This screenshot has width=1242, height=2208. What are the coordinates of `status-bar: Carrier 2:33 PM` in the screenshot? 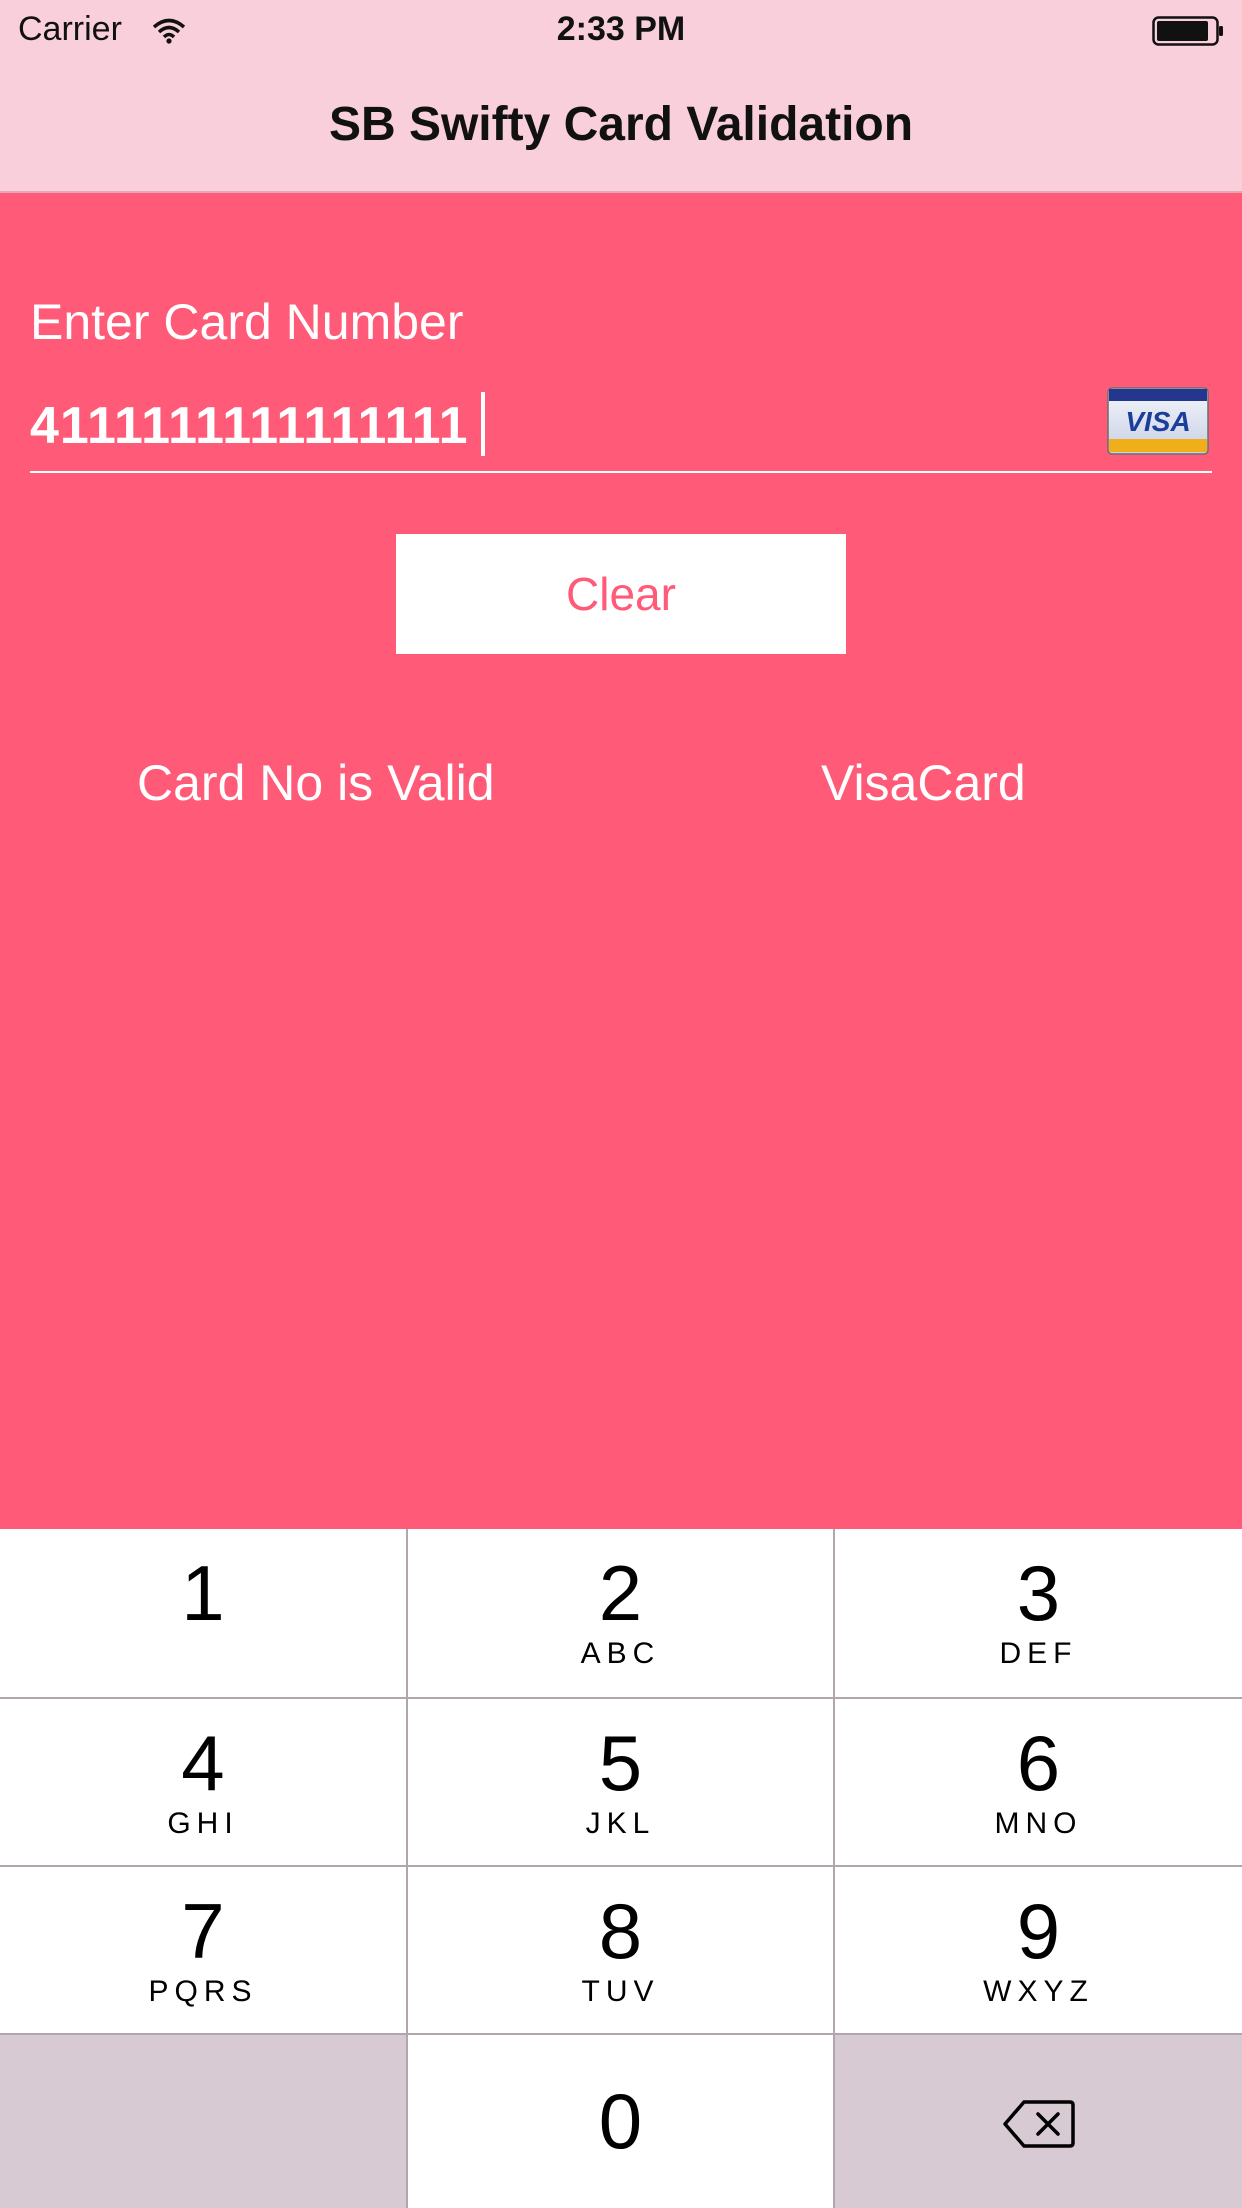 It's located at (621, 31).